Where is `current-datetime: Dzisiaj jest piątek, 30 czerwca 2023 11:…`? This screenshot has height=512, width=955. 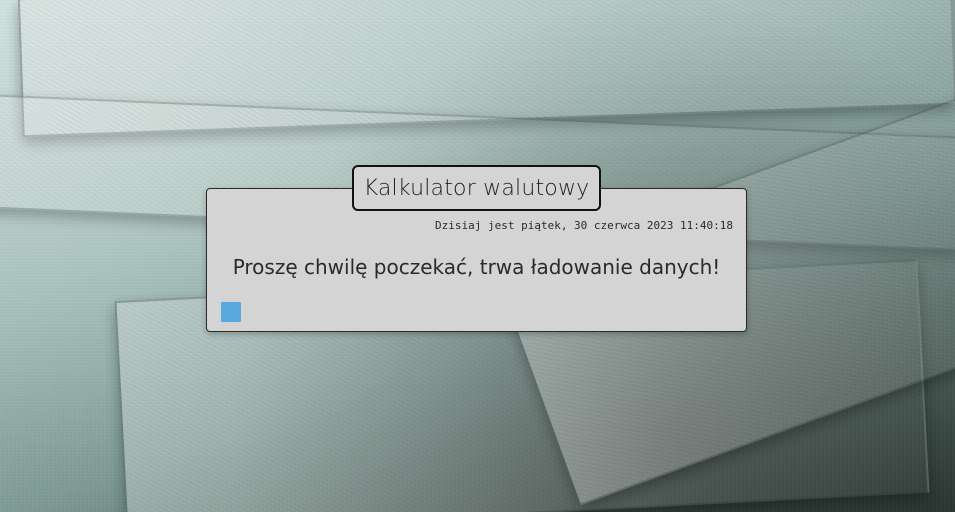 current-datetime: Dzisiaj jest piątek, 30 czerwca 2023 11:… is located at coordinates (583, 225).